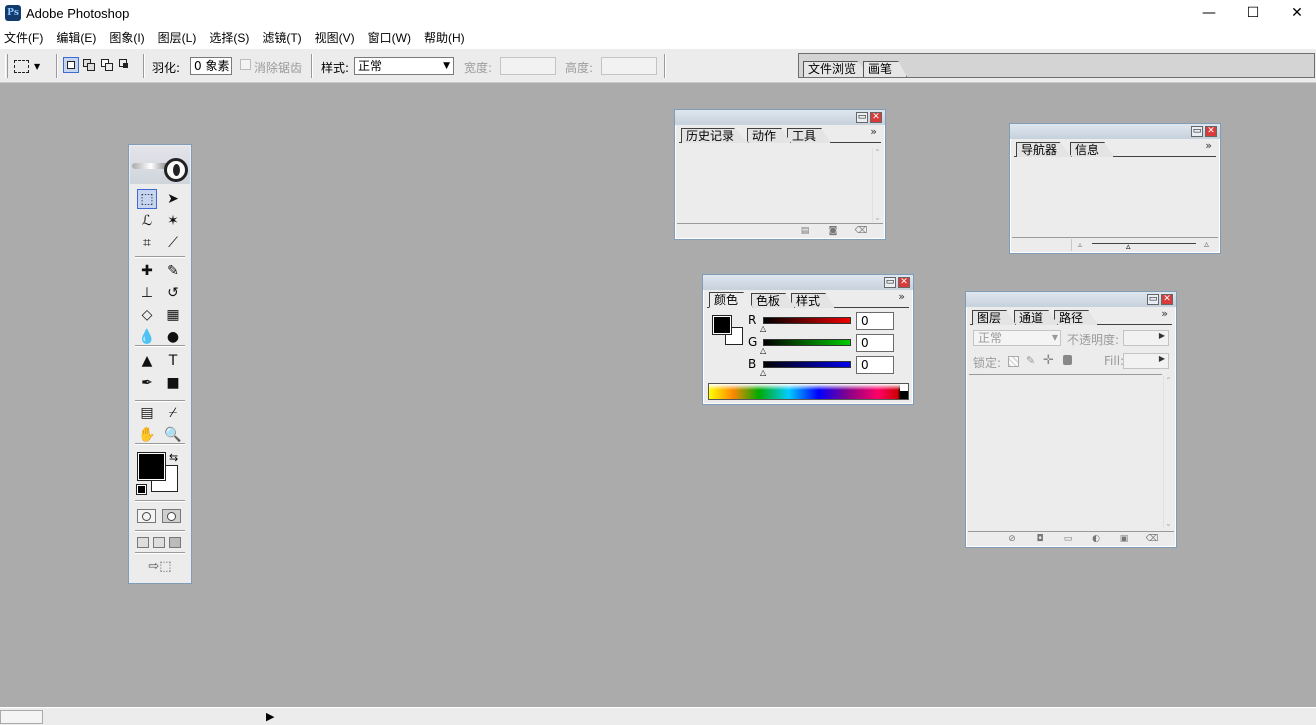 This screenshot has width=1316, height=725. What do you see at coordinates (173, 435) in the screenshot?
I see `zoom-tool: 🔍` at bounding box center [173, 435].